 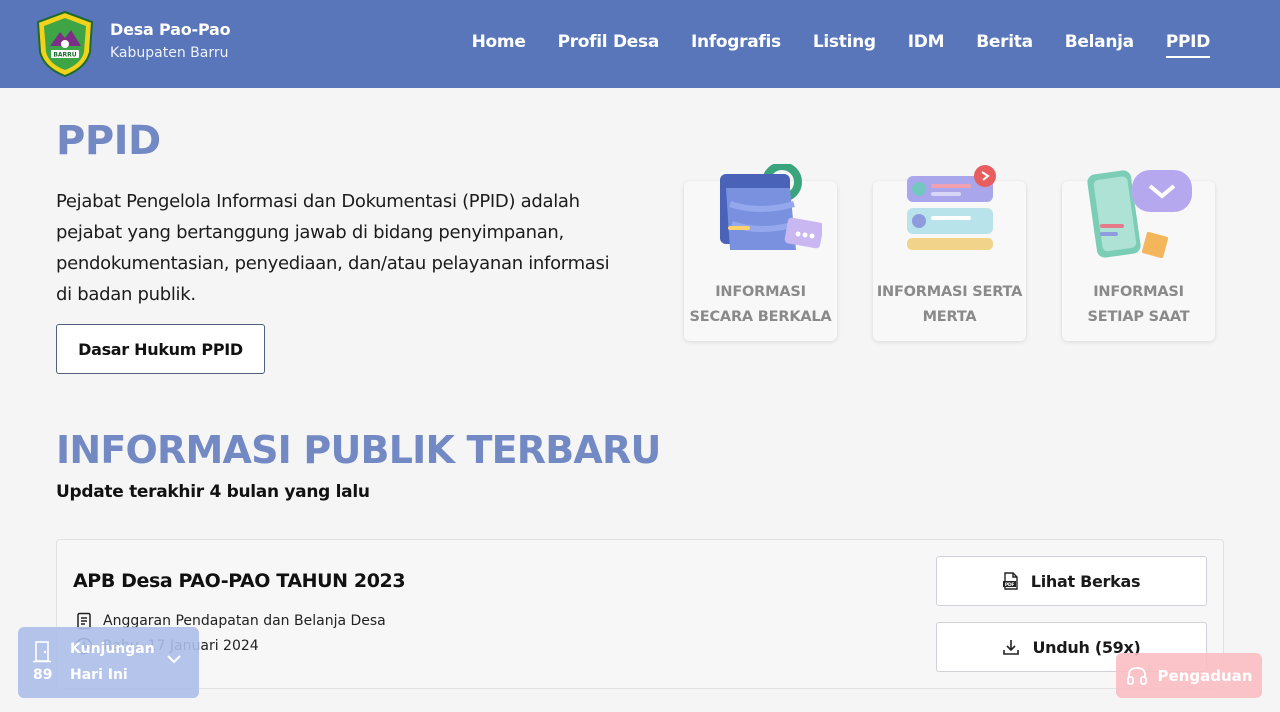 What do you see at coordinates (174, 659) in the screenshot?
I see `chevron-down-icon` at bounding box center [174, 659].